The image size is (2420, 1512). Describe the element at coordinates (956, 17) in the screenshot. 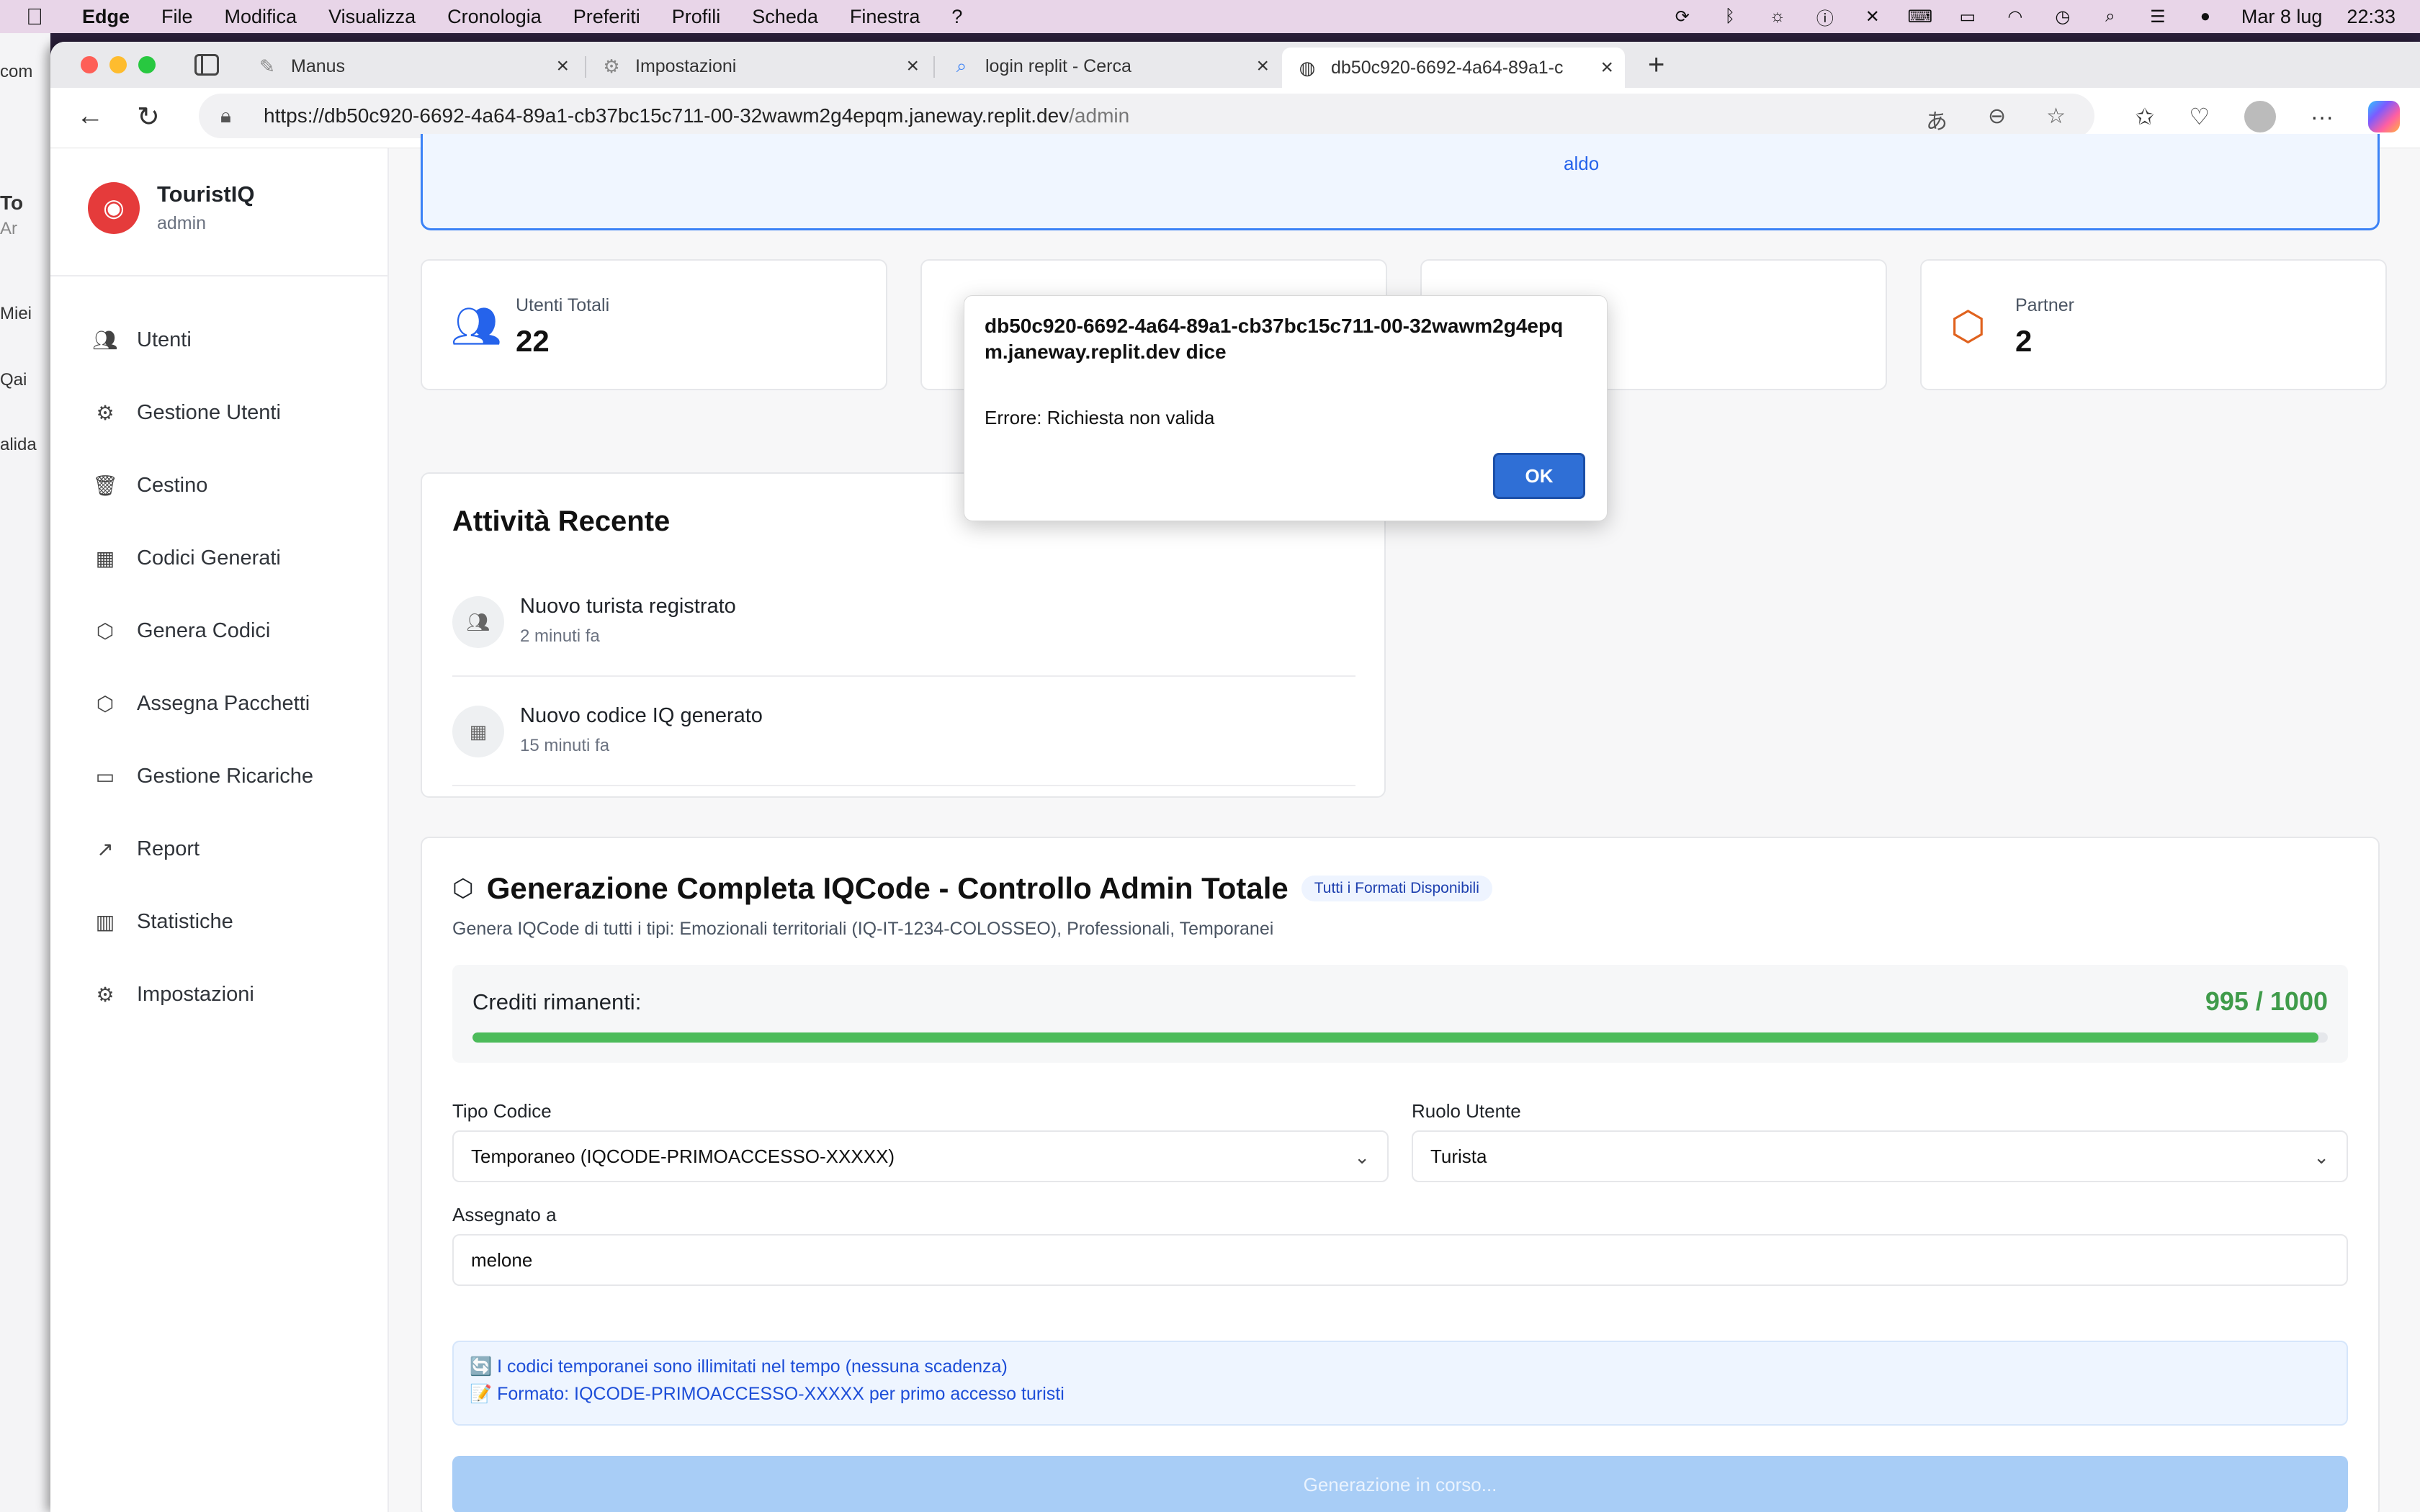

I see `menu-help: ?` at that location.